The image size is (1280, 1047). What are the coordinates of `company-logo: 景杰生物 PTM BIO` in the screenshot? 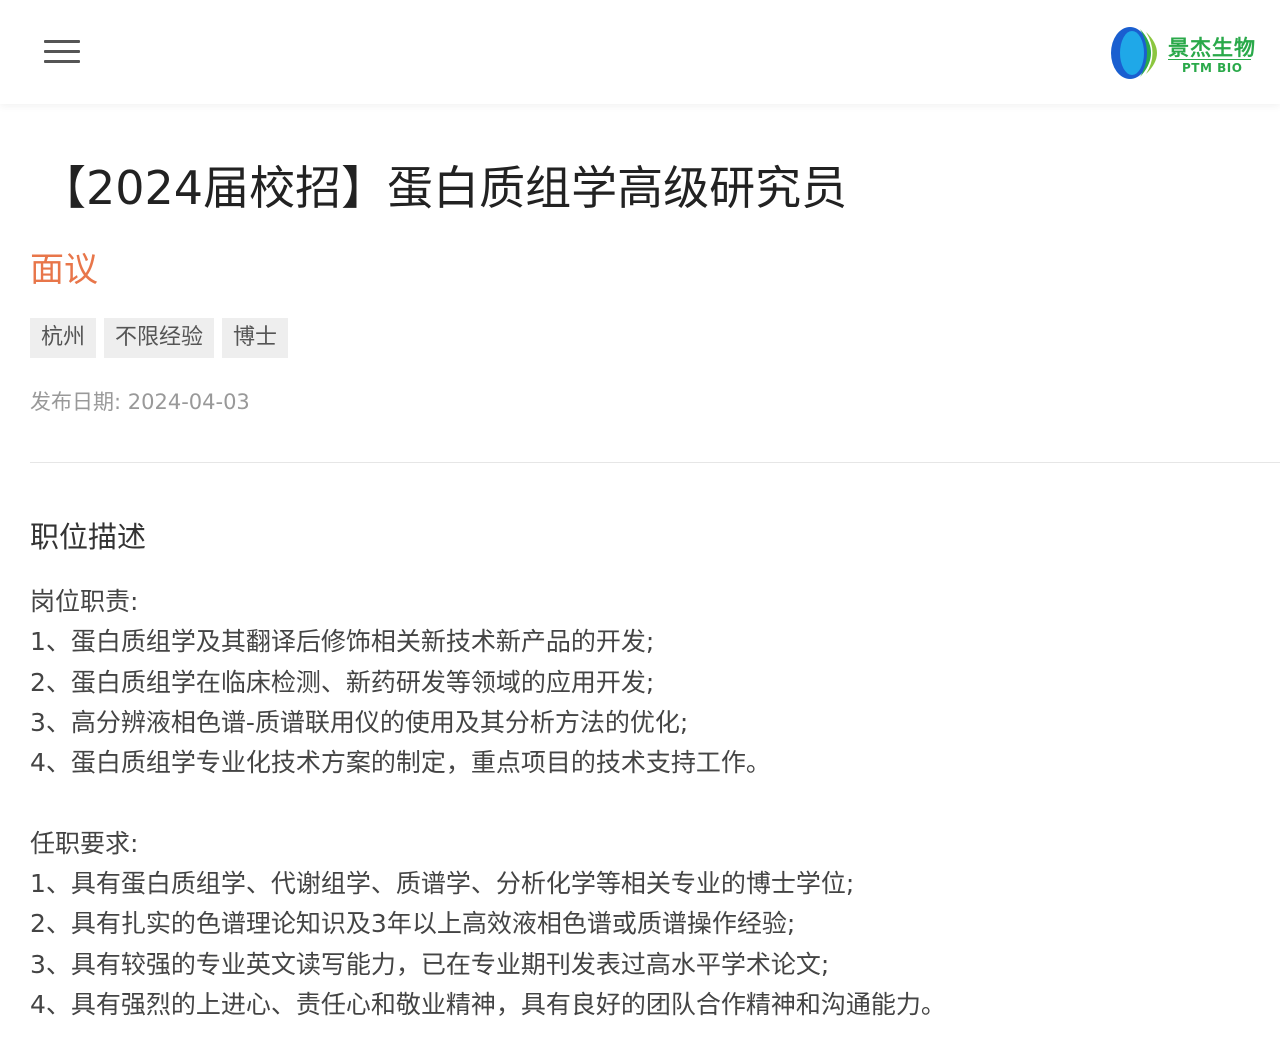 It's located at (1185, 53).